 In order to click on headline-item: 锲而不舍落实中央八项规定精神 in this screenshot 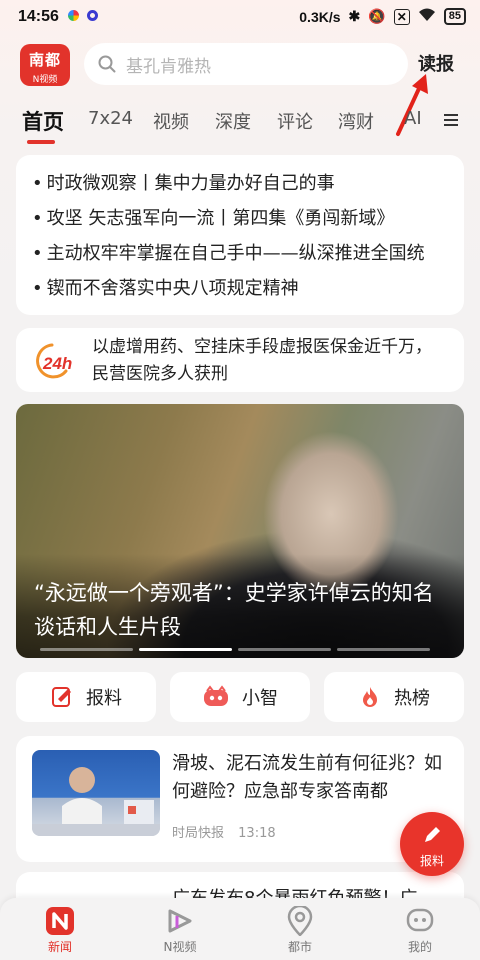, I will do `click(241, 291)`.